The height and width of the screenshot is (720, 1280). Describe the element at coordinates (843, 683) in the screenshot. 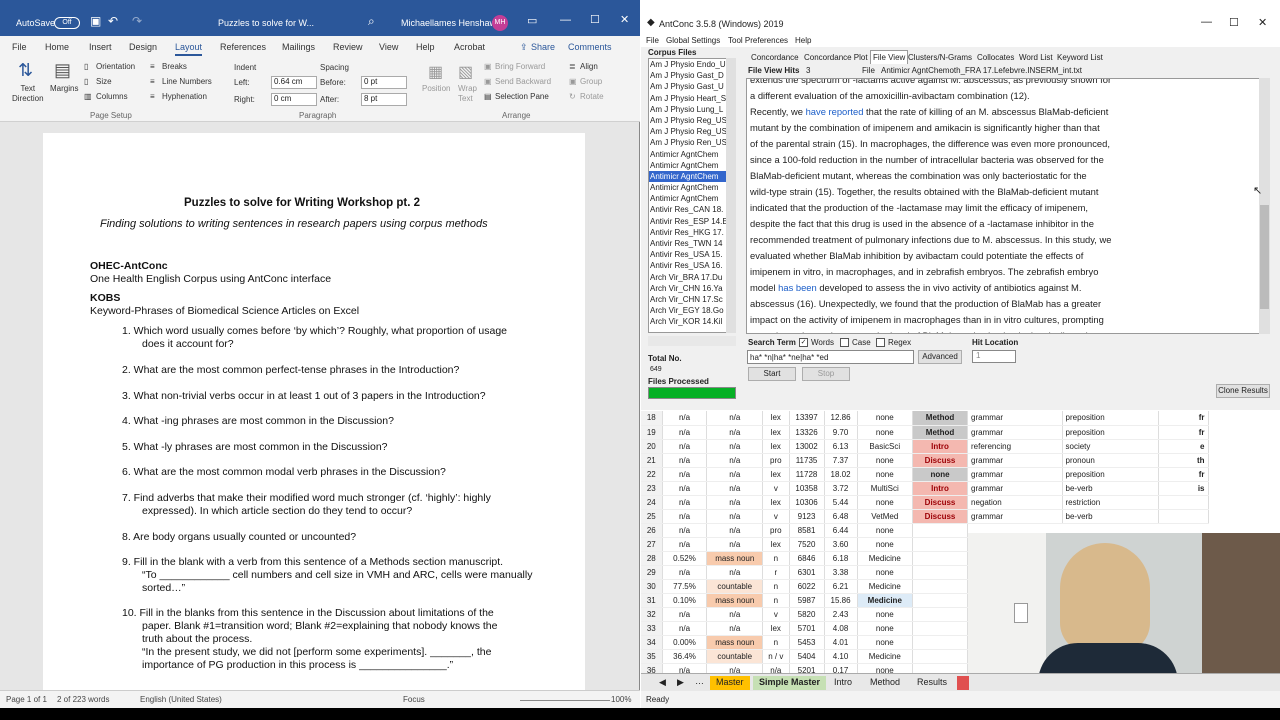

I see `sheet-tab-intro: Intro` at that location.